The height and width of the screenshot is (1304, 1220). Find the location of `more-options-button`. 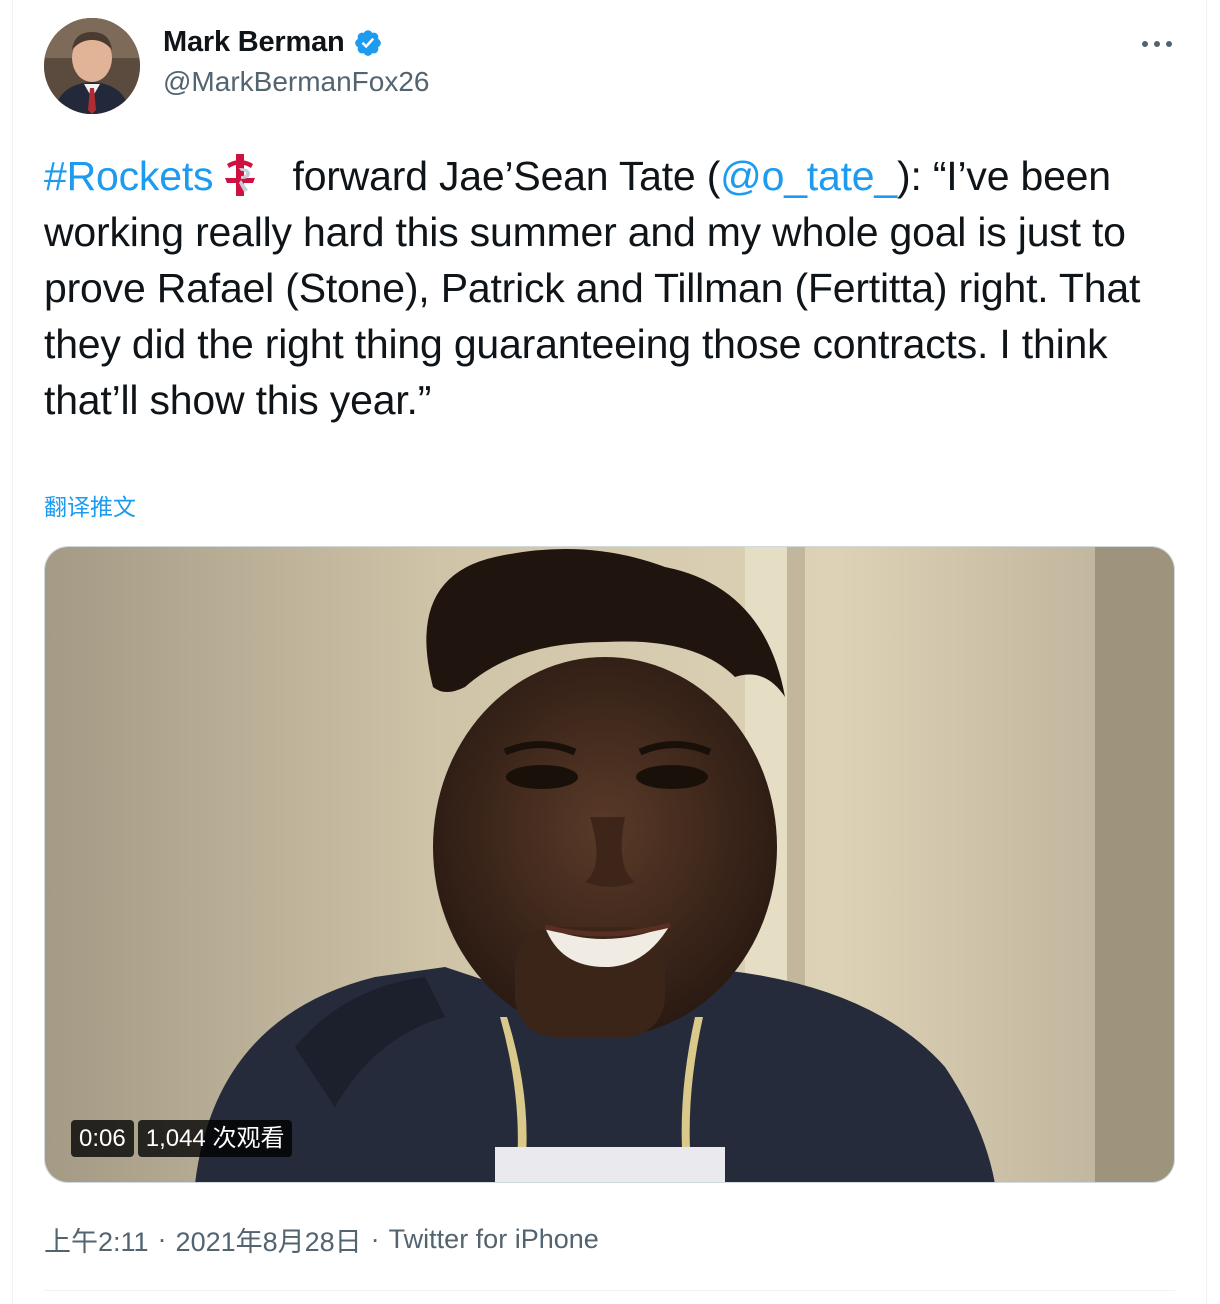

more-options-button is located at coordinates (1157, 44).